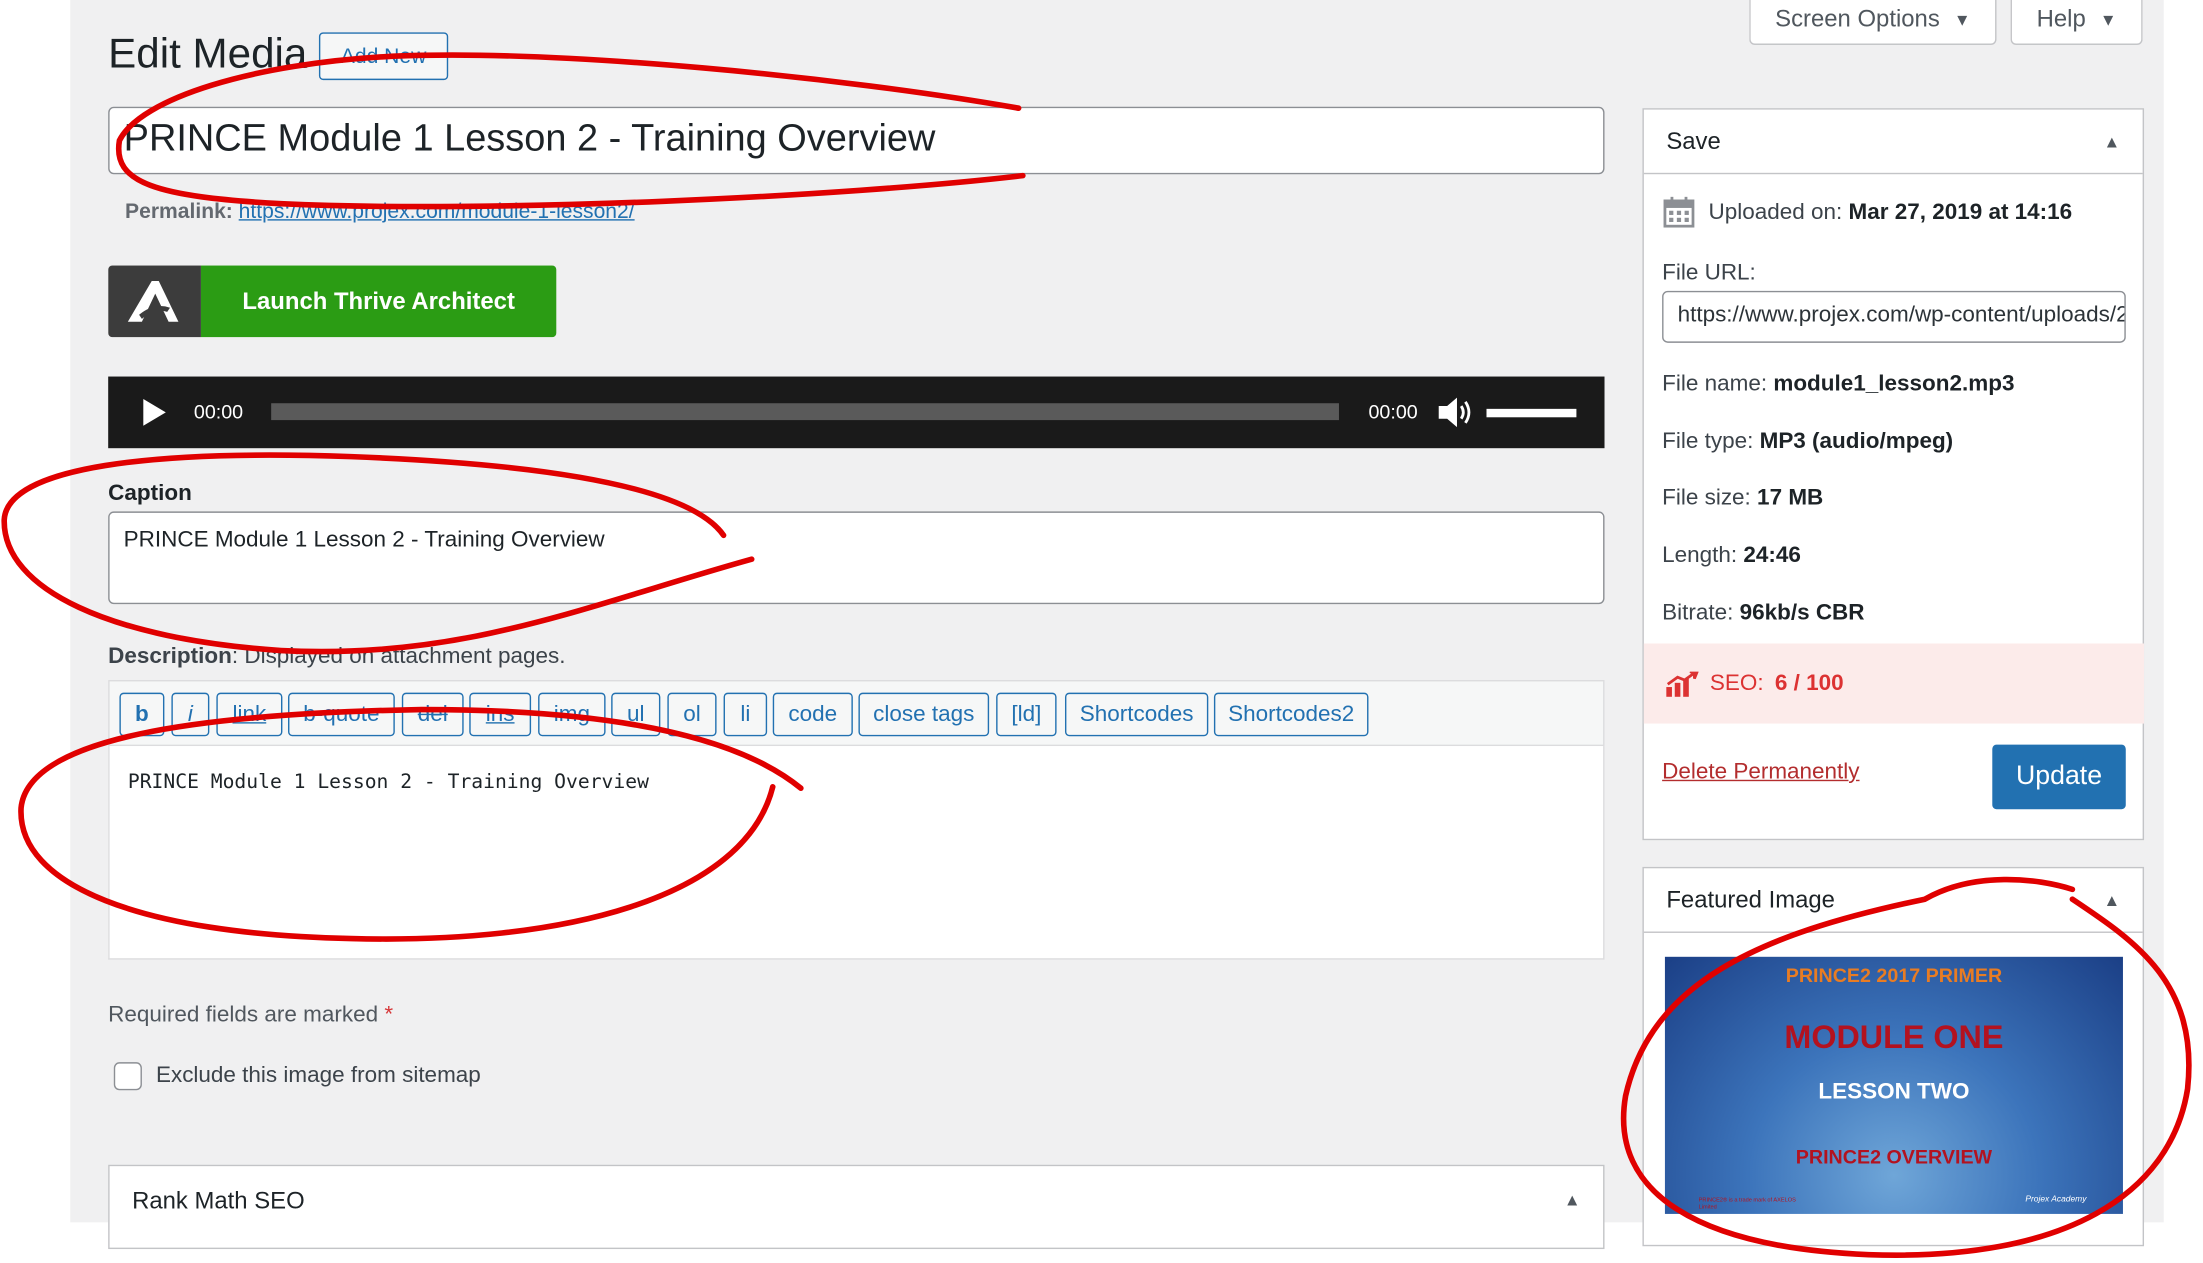  Describe the element at coordinates (154, 413) in the screenshot. I see `play-icon` at that location.